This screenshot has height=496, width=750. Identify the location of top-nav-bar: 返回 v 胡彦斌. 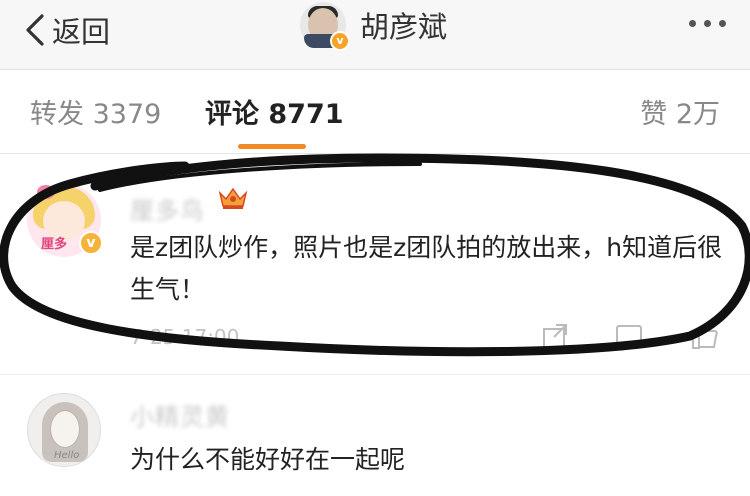
(375, 35).